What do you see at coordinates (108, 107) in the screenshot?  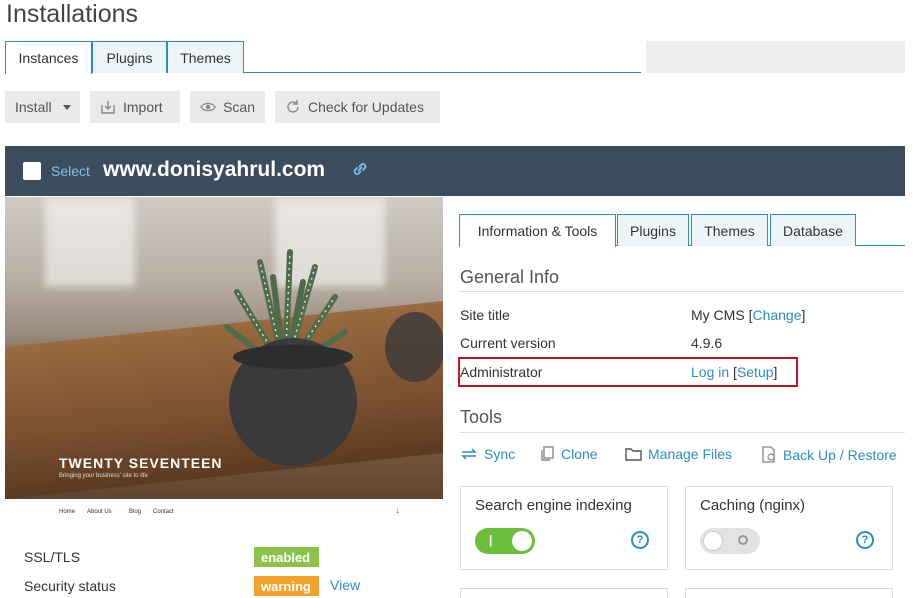 I see `import-icon` at bounding box center [108, 107].